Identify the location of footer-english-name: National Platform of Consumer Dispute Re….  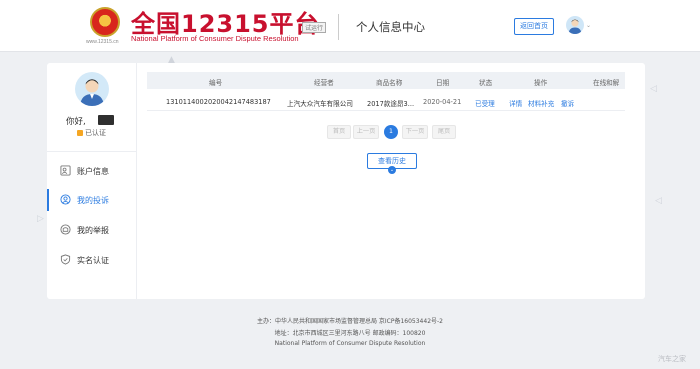
(350, 343).